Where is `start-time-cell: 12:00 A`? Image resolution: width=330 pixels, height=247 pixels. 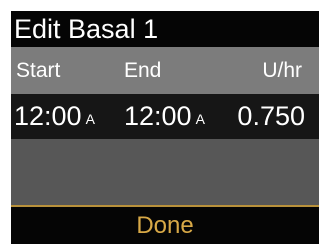 start-time-cell: 12:00 A is located at coordinates (54, 117).